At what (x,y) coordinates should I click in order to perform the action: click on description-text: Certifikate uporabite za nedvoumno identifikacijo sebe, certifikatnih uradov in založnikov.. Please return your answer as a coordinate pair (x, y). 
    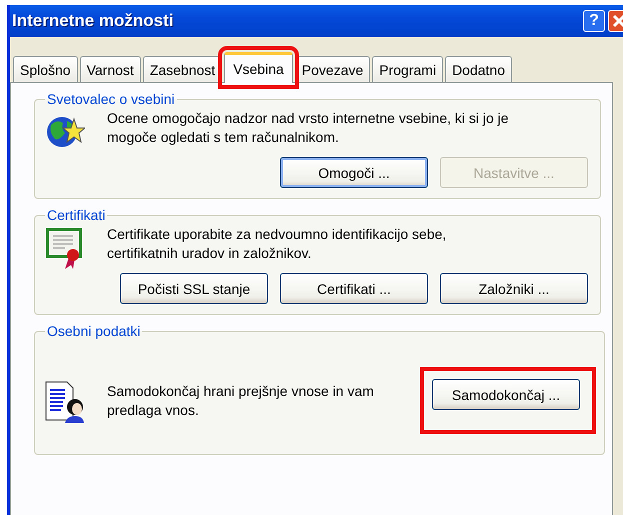
    Looking at the image, I should click on (277, 244).